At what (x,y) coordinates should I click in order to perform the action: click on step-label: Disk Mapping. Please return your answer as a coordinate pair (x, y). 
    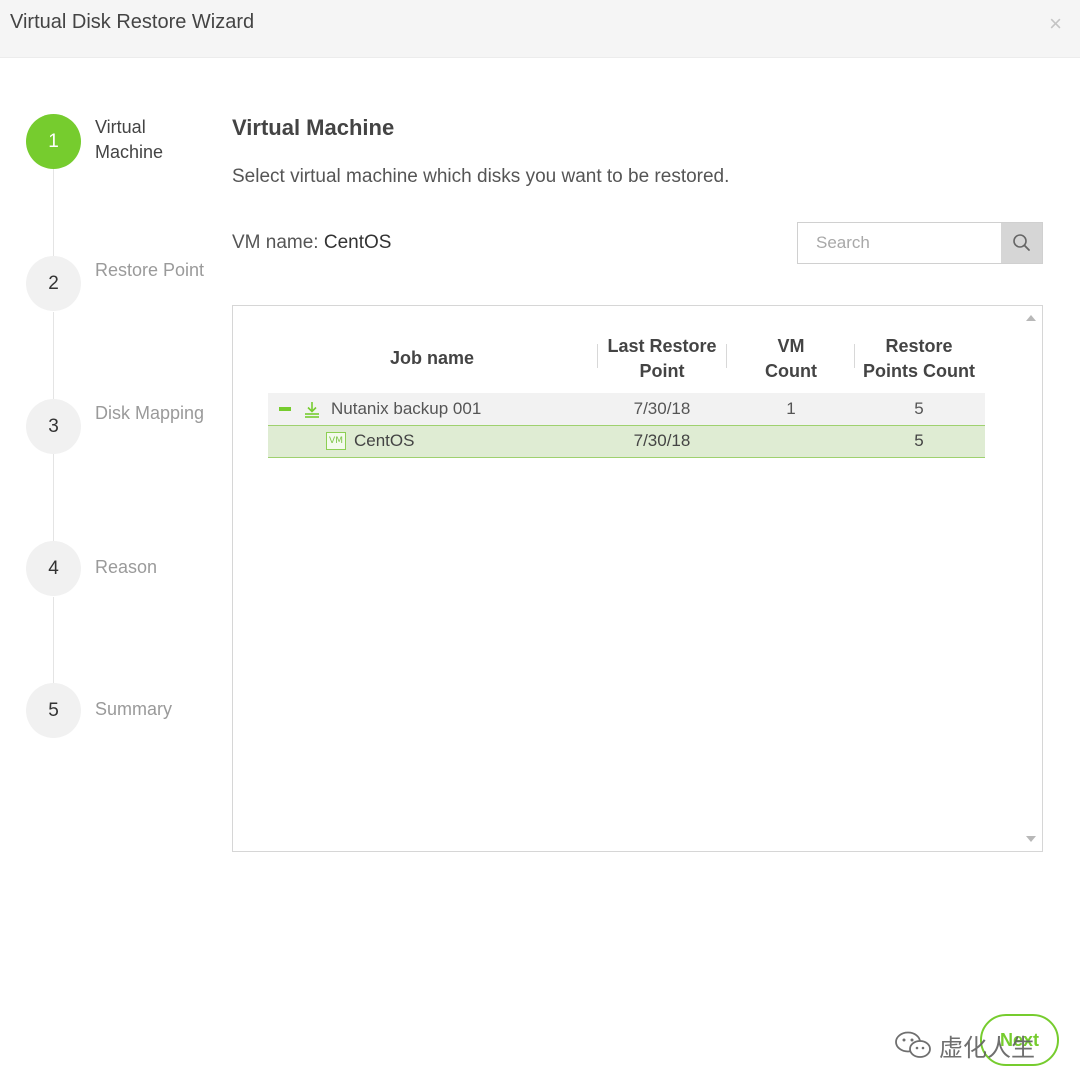
    Looking at the image, I should click on (150, 413).